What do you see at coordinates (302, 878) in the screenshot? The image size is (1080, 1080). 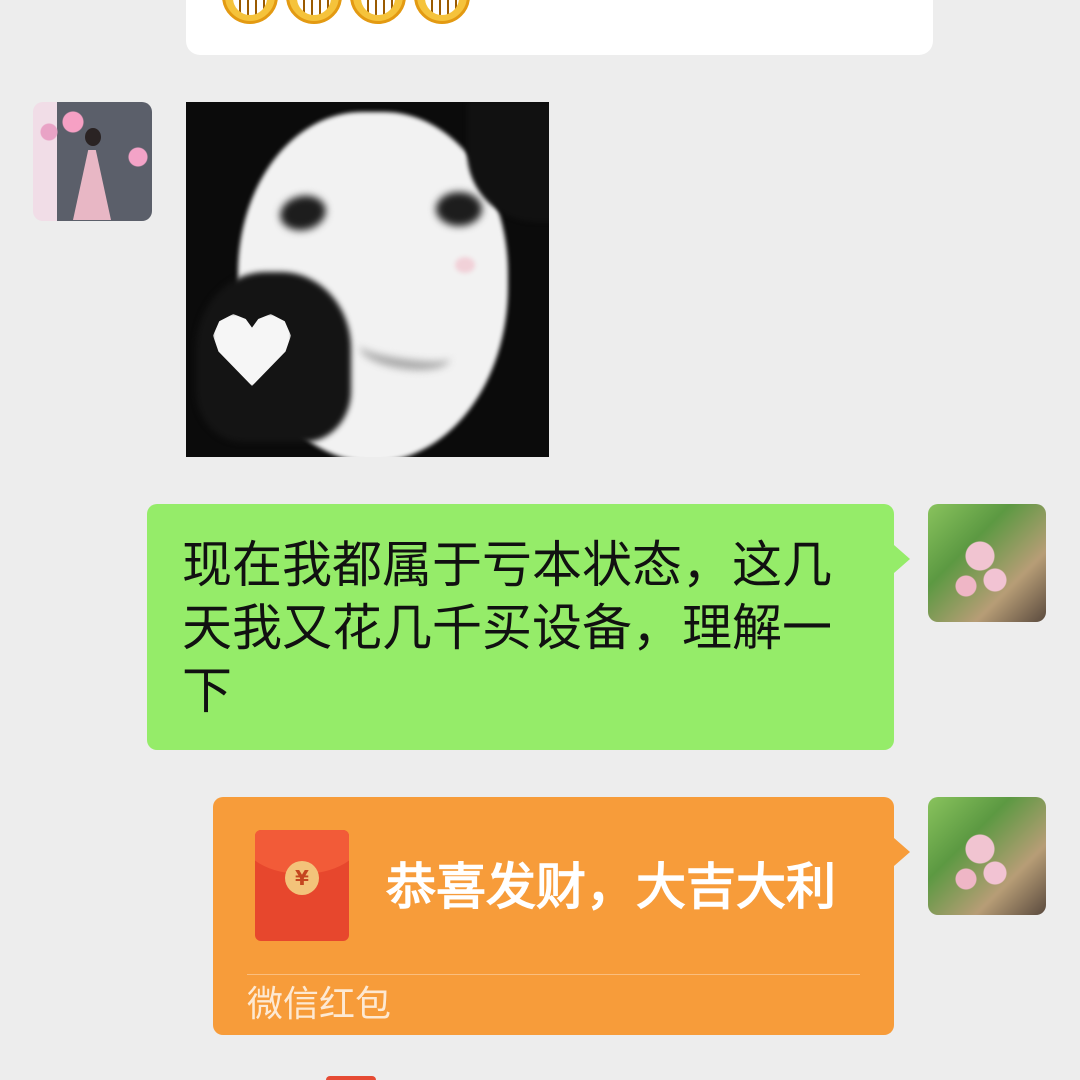 I see `yuan-coin-icon: ¥` at bounding box center [302, 878].